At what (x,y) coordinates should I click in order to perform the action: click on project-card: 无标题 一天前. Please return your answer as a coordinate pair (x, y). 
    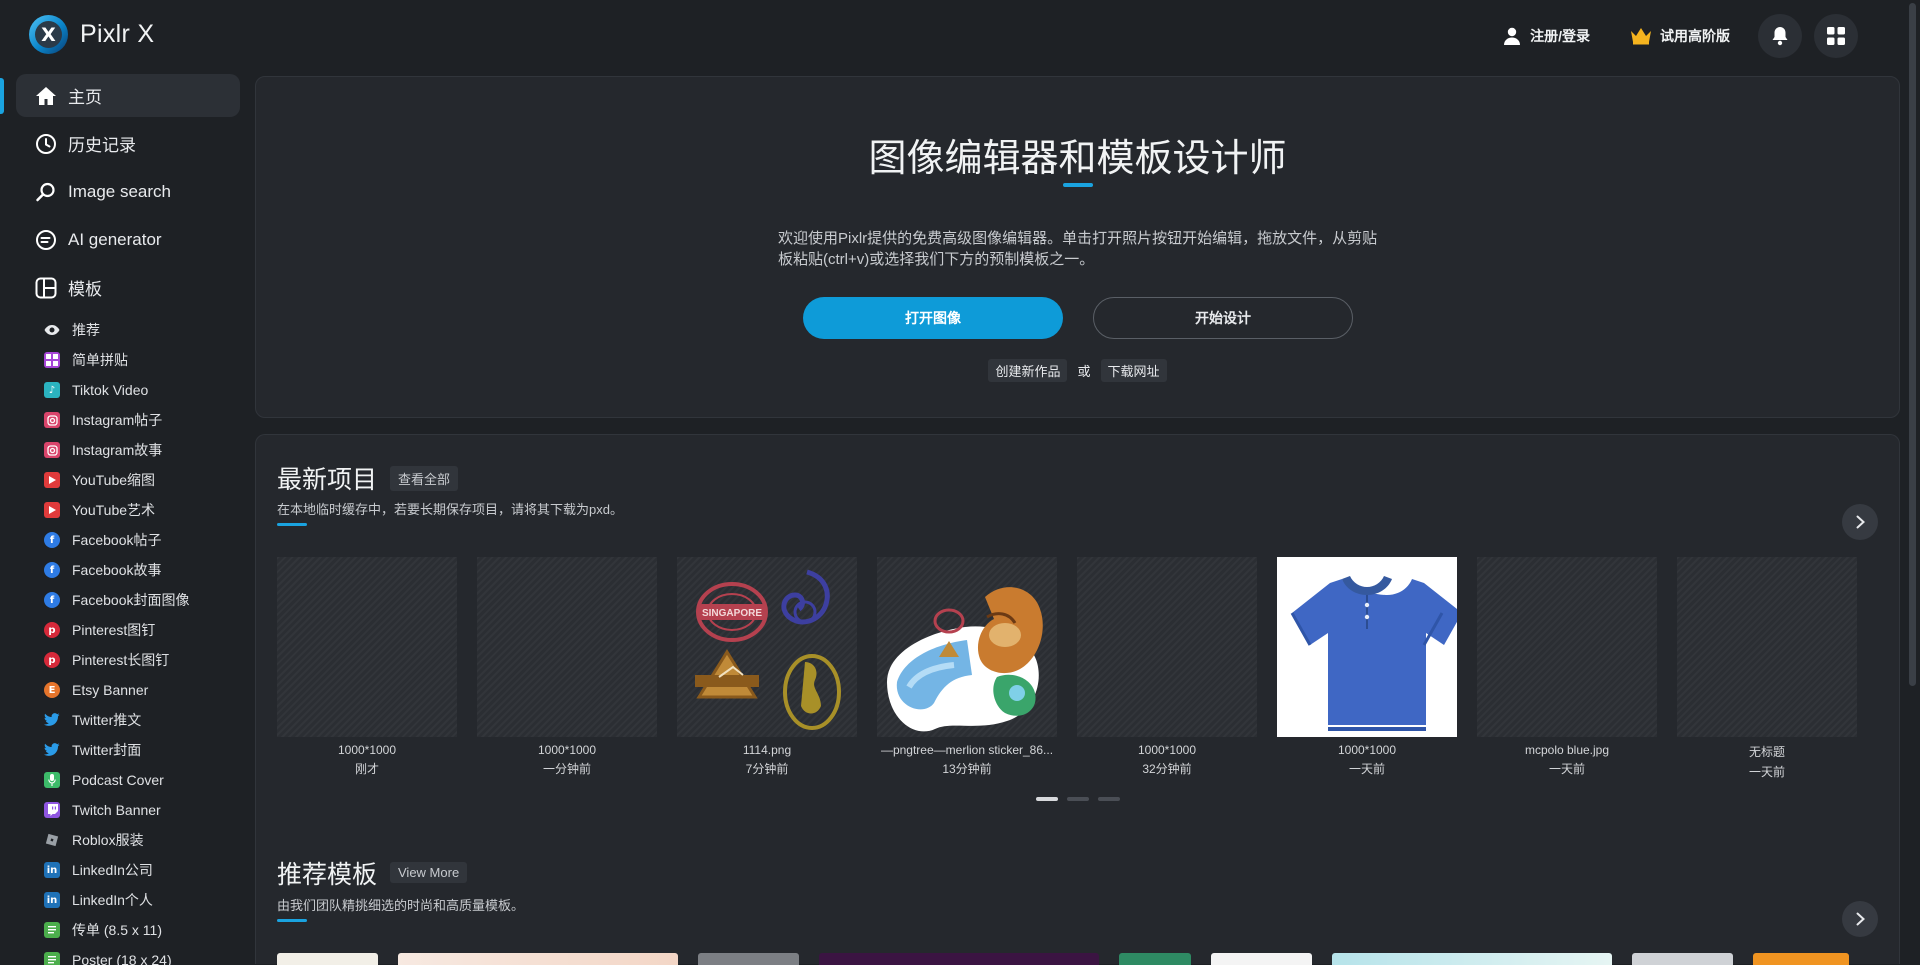
    Looking at the image, I should click on (1767, 668).